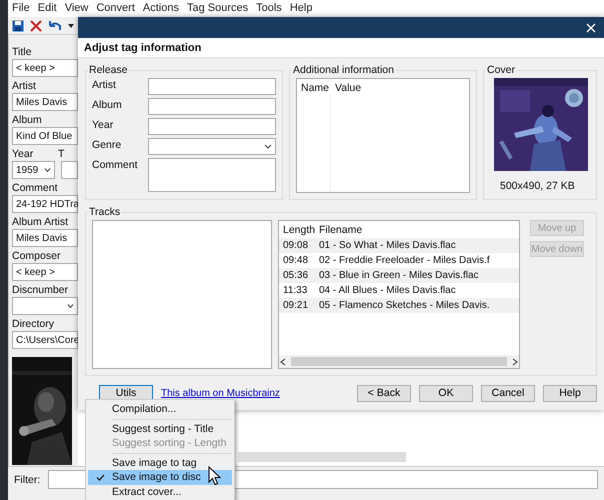 The image size is (604, 500). Describe the element at coordinates (214, 476) in the screenshot. I see `cursor-icon` at that location.